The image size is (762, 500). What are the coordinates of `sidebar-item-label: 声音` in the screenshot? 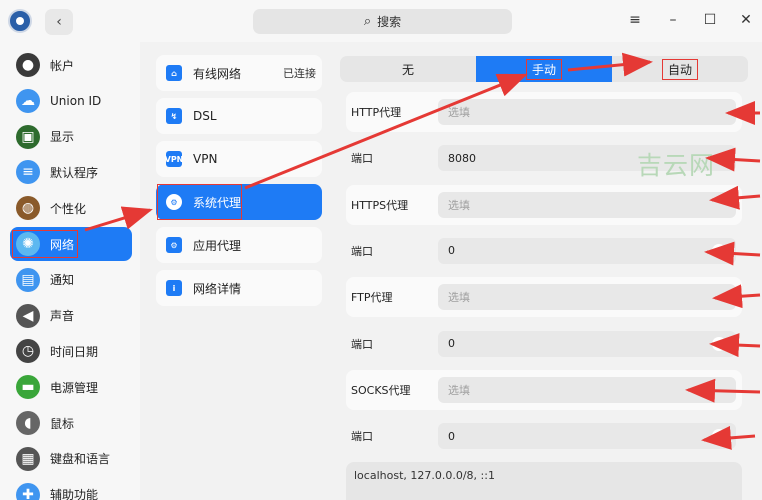 It's located at (62, 316).